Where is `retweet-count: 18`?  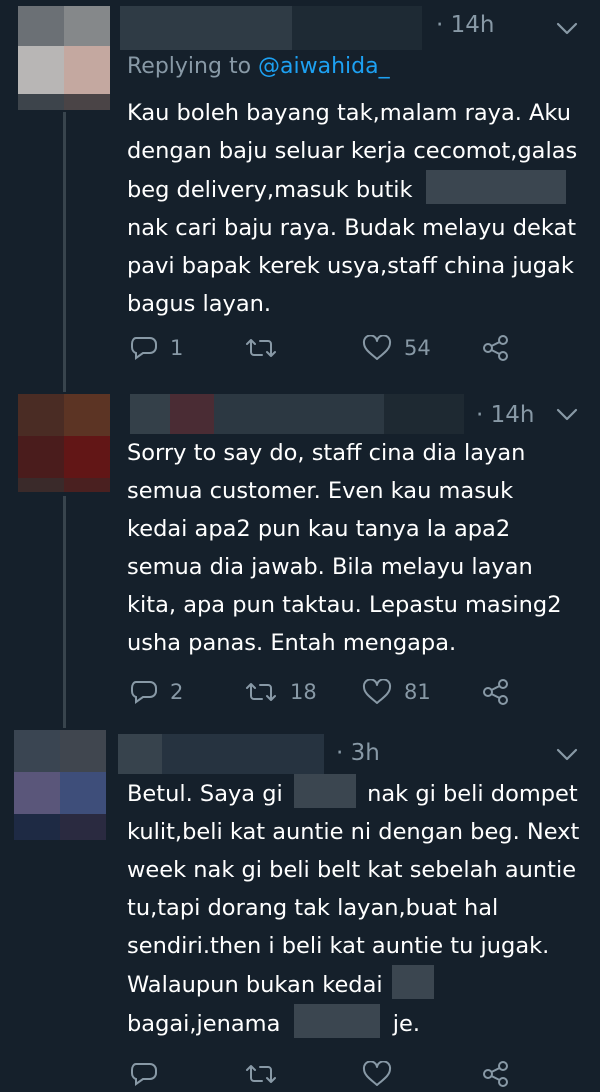 retweet-count: 18 is located at coordinates (303, 692).